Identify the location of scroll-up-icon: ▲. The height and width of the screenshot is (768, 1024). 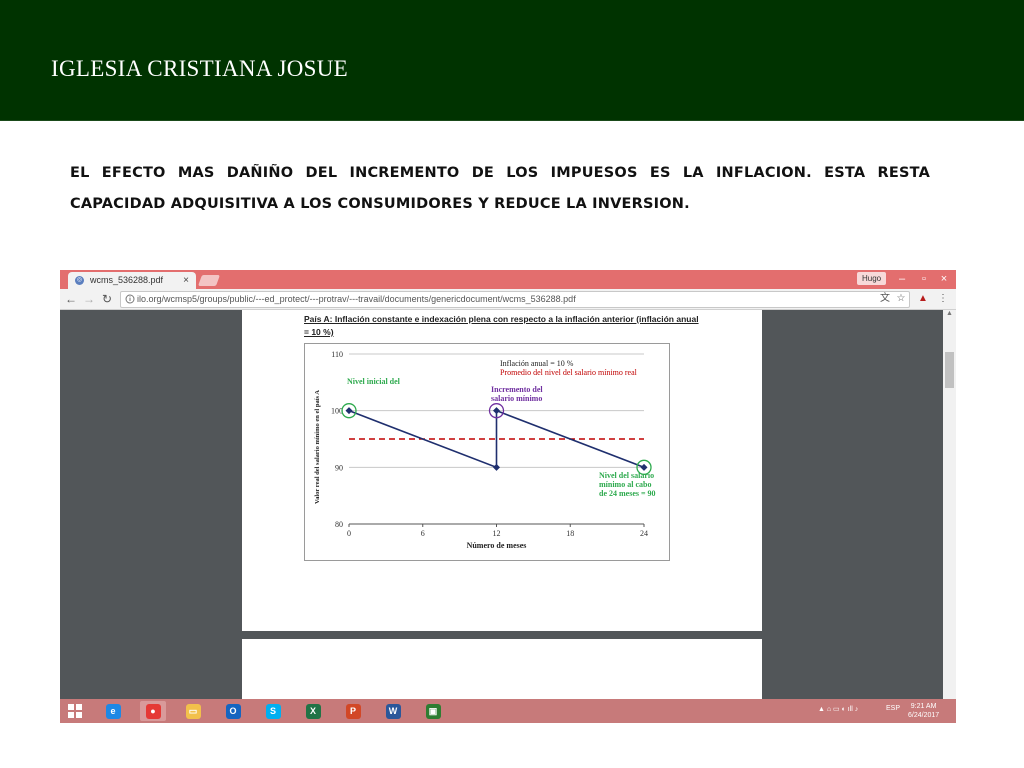
(949, 313).